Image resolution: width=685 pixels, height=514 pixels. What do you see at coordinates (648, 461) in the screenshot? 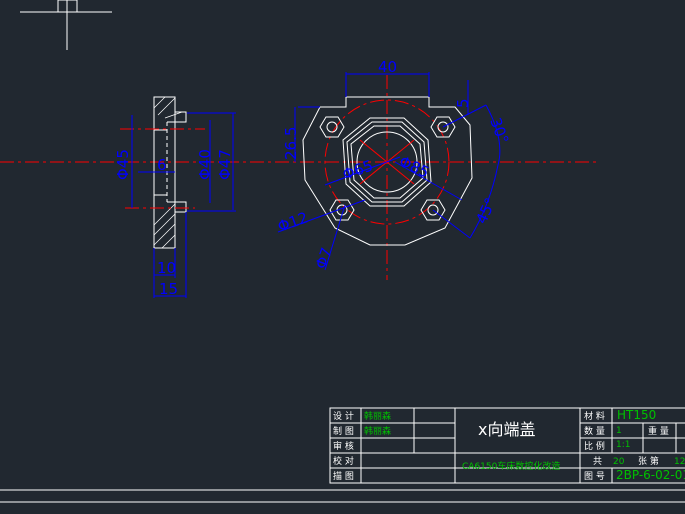
I see `label-sheet: 张 第` at bounding box center [648, 461].